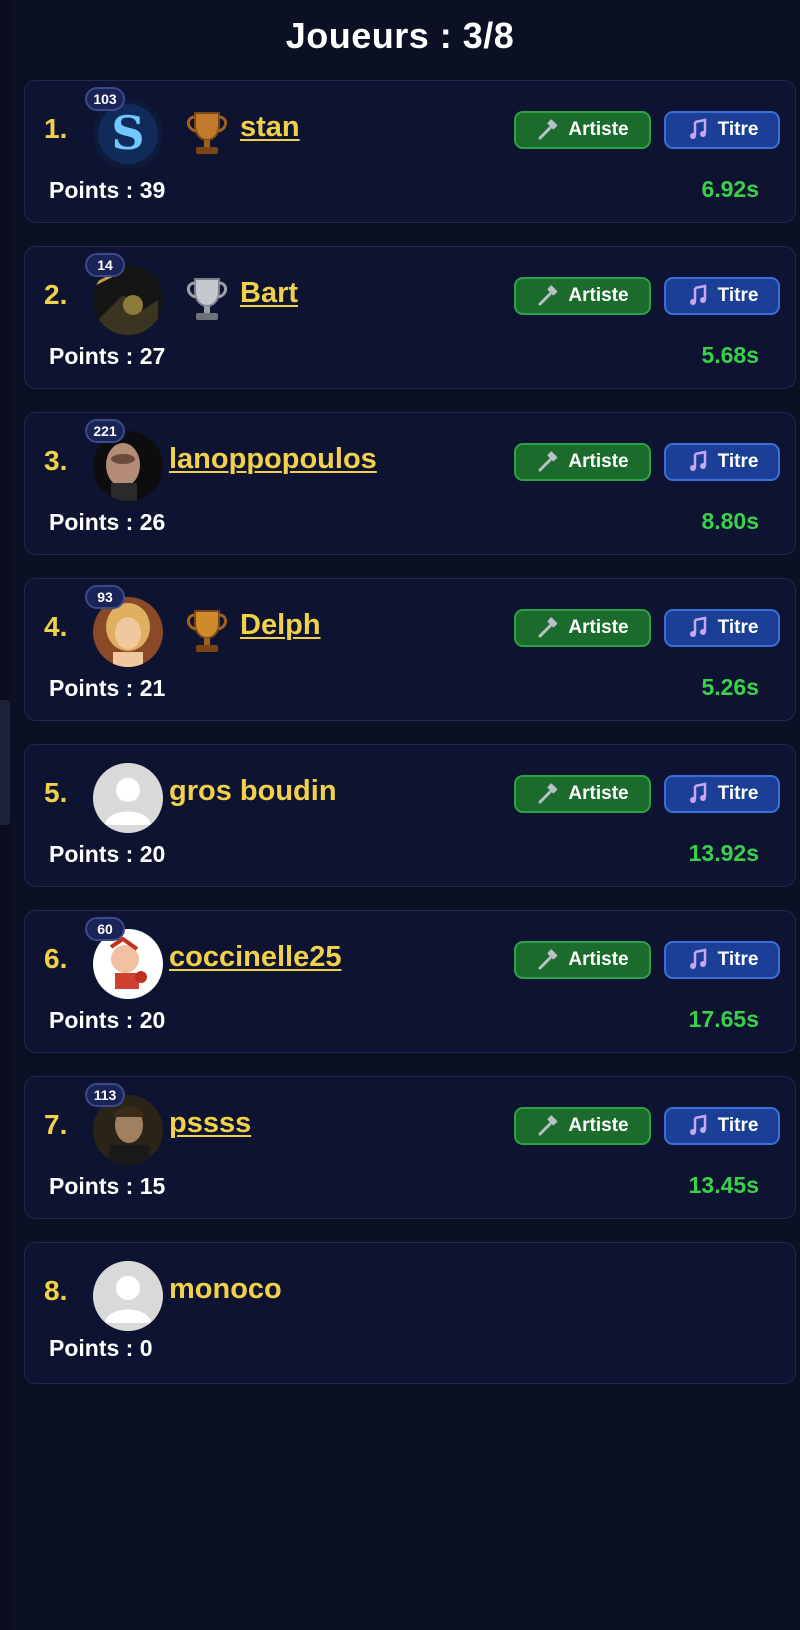 The height and width of the screenshot is (1630, 800). What do you see at coordinates (723, 1019) in the screenshot?
I see `answer-time: 17.65s` at bounding box center [723, 1019].